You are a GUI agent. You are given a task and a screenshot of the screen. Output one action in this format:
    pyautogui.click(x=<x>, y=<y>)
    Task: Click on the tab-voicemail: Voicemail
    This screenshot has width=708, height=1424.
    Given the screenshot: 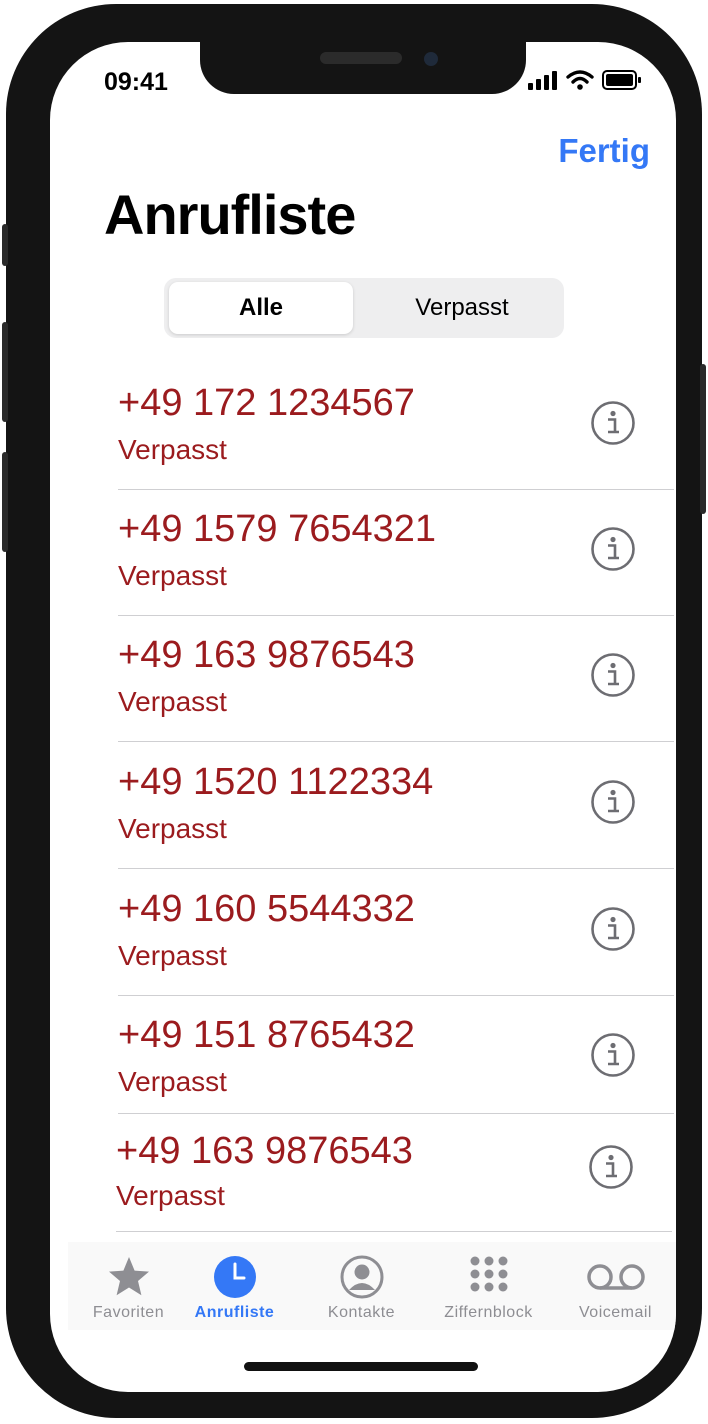 What is the action you would take?
    pyautogui.click(x=615, y=1286)
    